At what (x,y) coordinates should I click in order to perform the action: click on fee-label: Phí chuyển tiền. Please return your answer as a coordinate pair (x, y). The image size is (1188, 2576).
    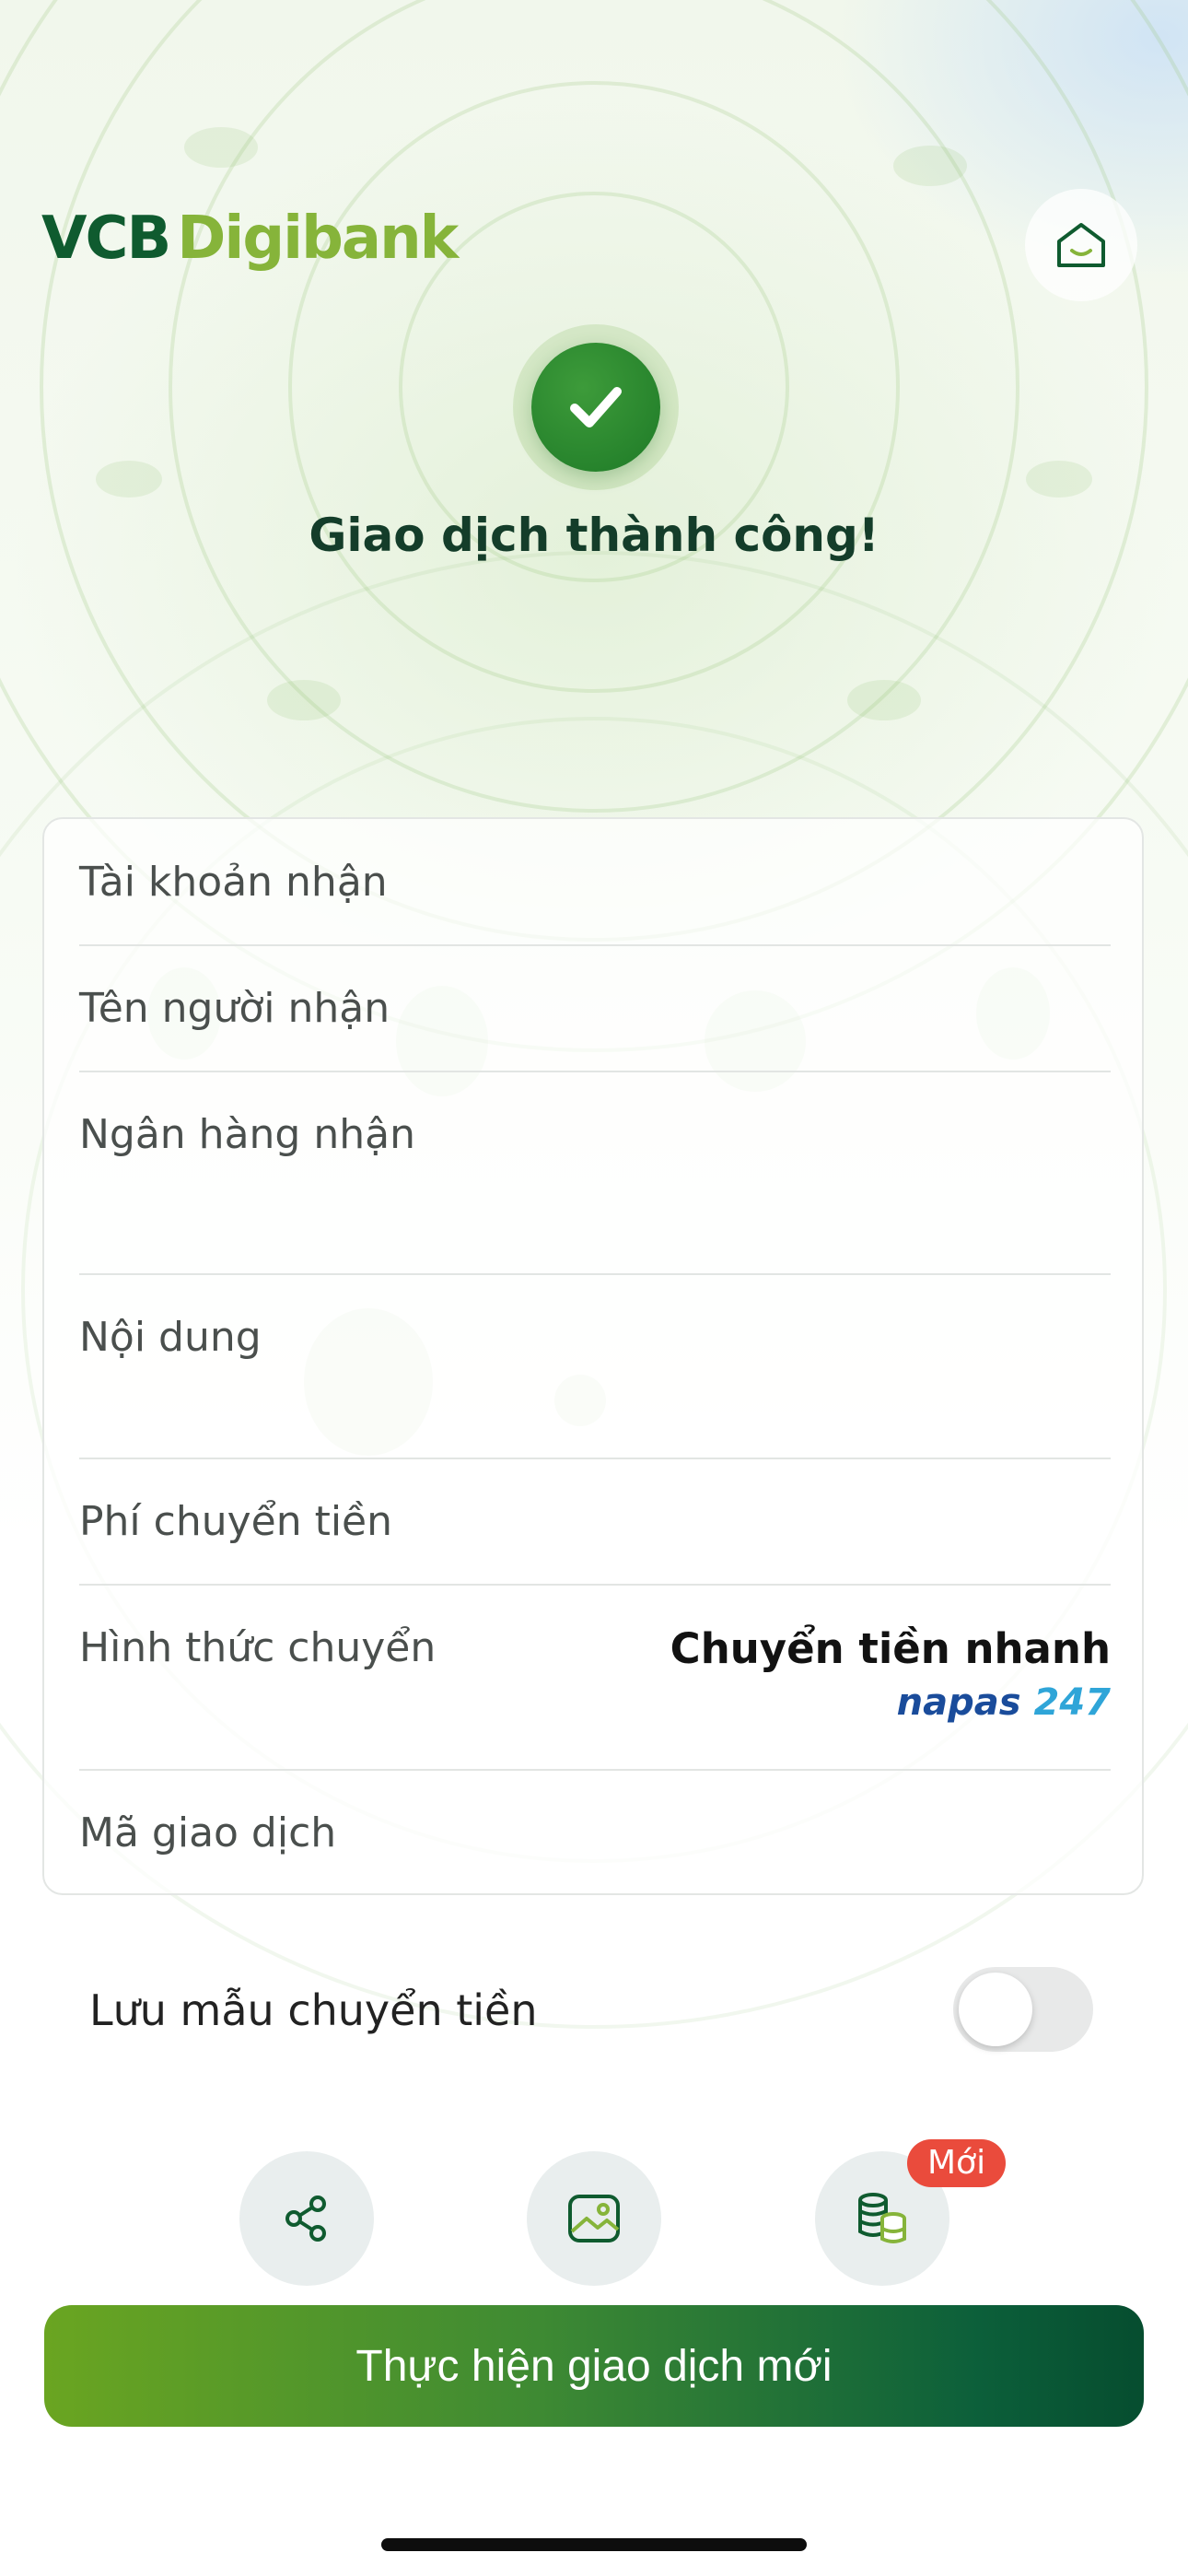
    Looking at the image, I should click on (236, 1521).